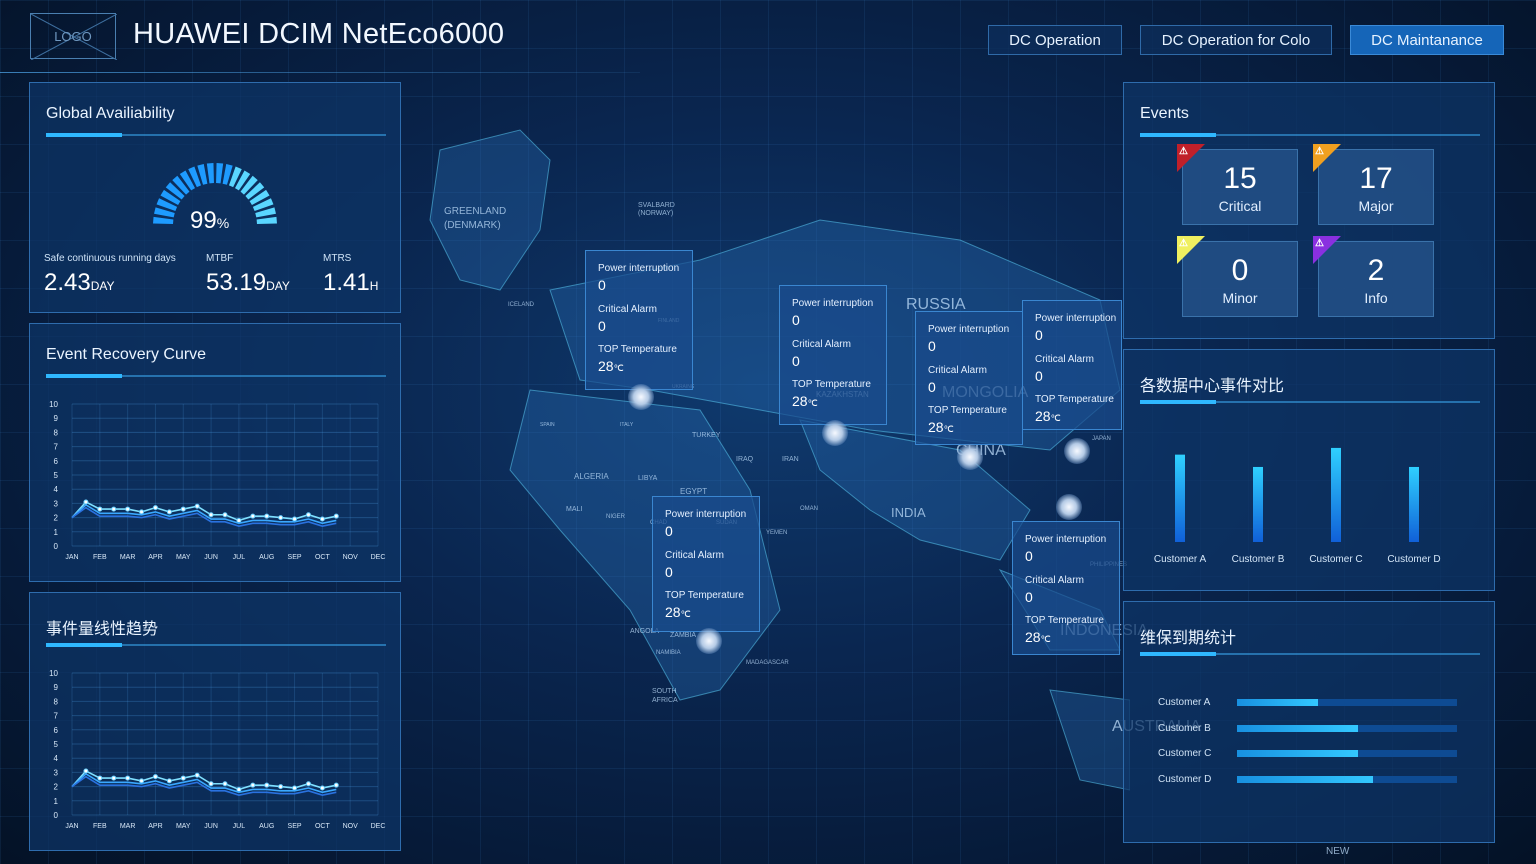 The height and width of the screenshot is (864, 1536). What do you see at coordinates (319, 34) in the screenshot?
I see `app-title: HUAWEI DCIM NetEco6000` at bounding box center [319, 34].